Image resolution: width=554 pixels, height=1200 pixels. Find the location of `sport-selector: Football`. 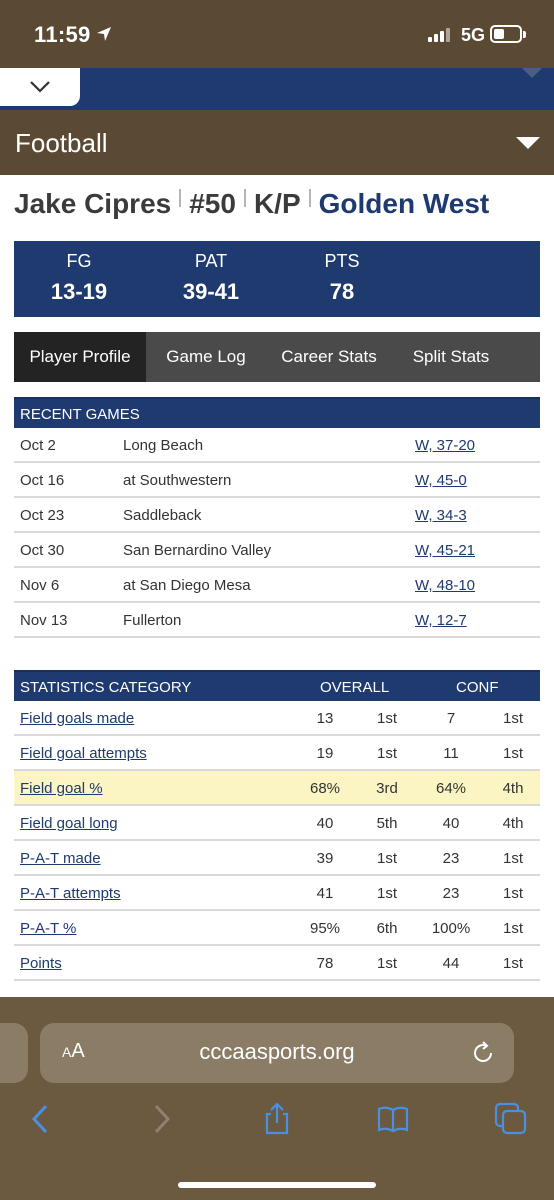

sport-selector: Football is located at coordinates (277, 142).